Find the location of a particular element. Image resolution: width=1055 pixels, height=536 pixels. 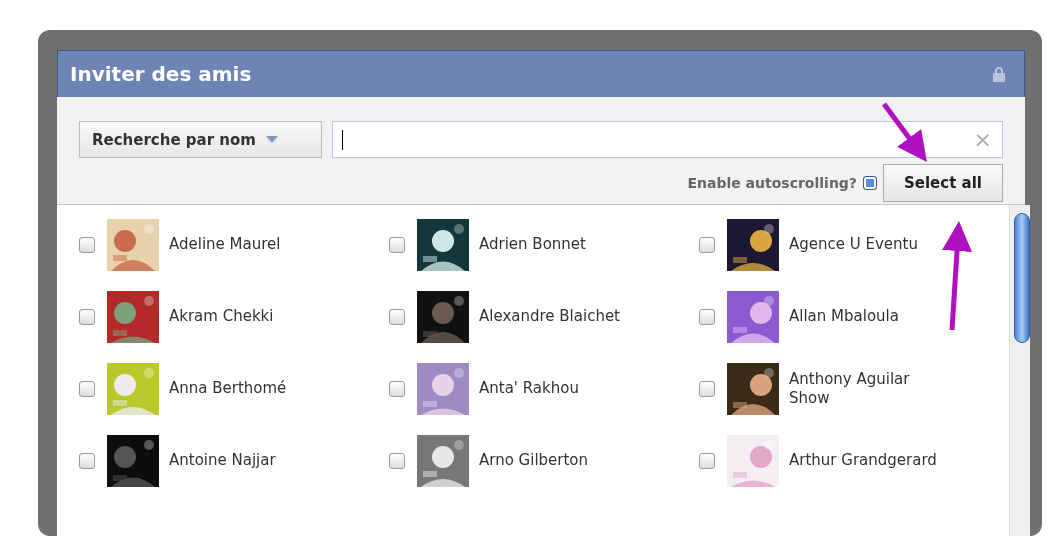

friend-name: Allan Mbaloula is located at coordinates (871, 317).